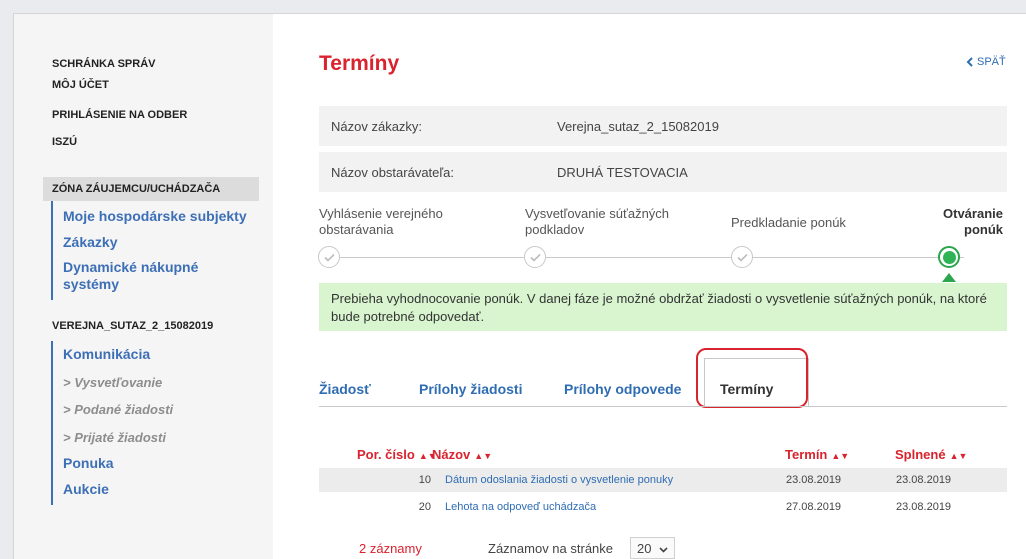 The height and width of the screenshot is (559, 1026). I want to click on page-title: Termíny, so click(359, 63).